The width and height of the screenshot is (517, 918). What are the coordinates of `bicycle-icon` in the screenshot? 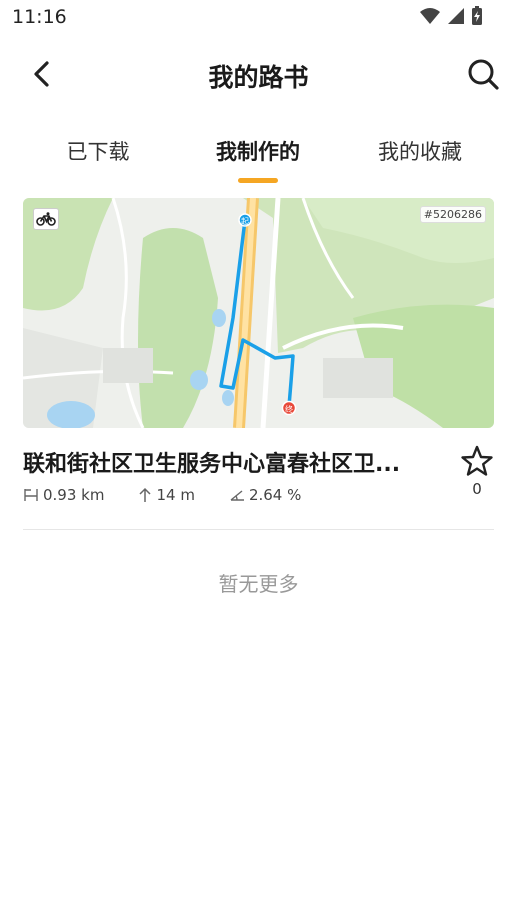 It's located at (46, 219).